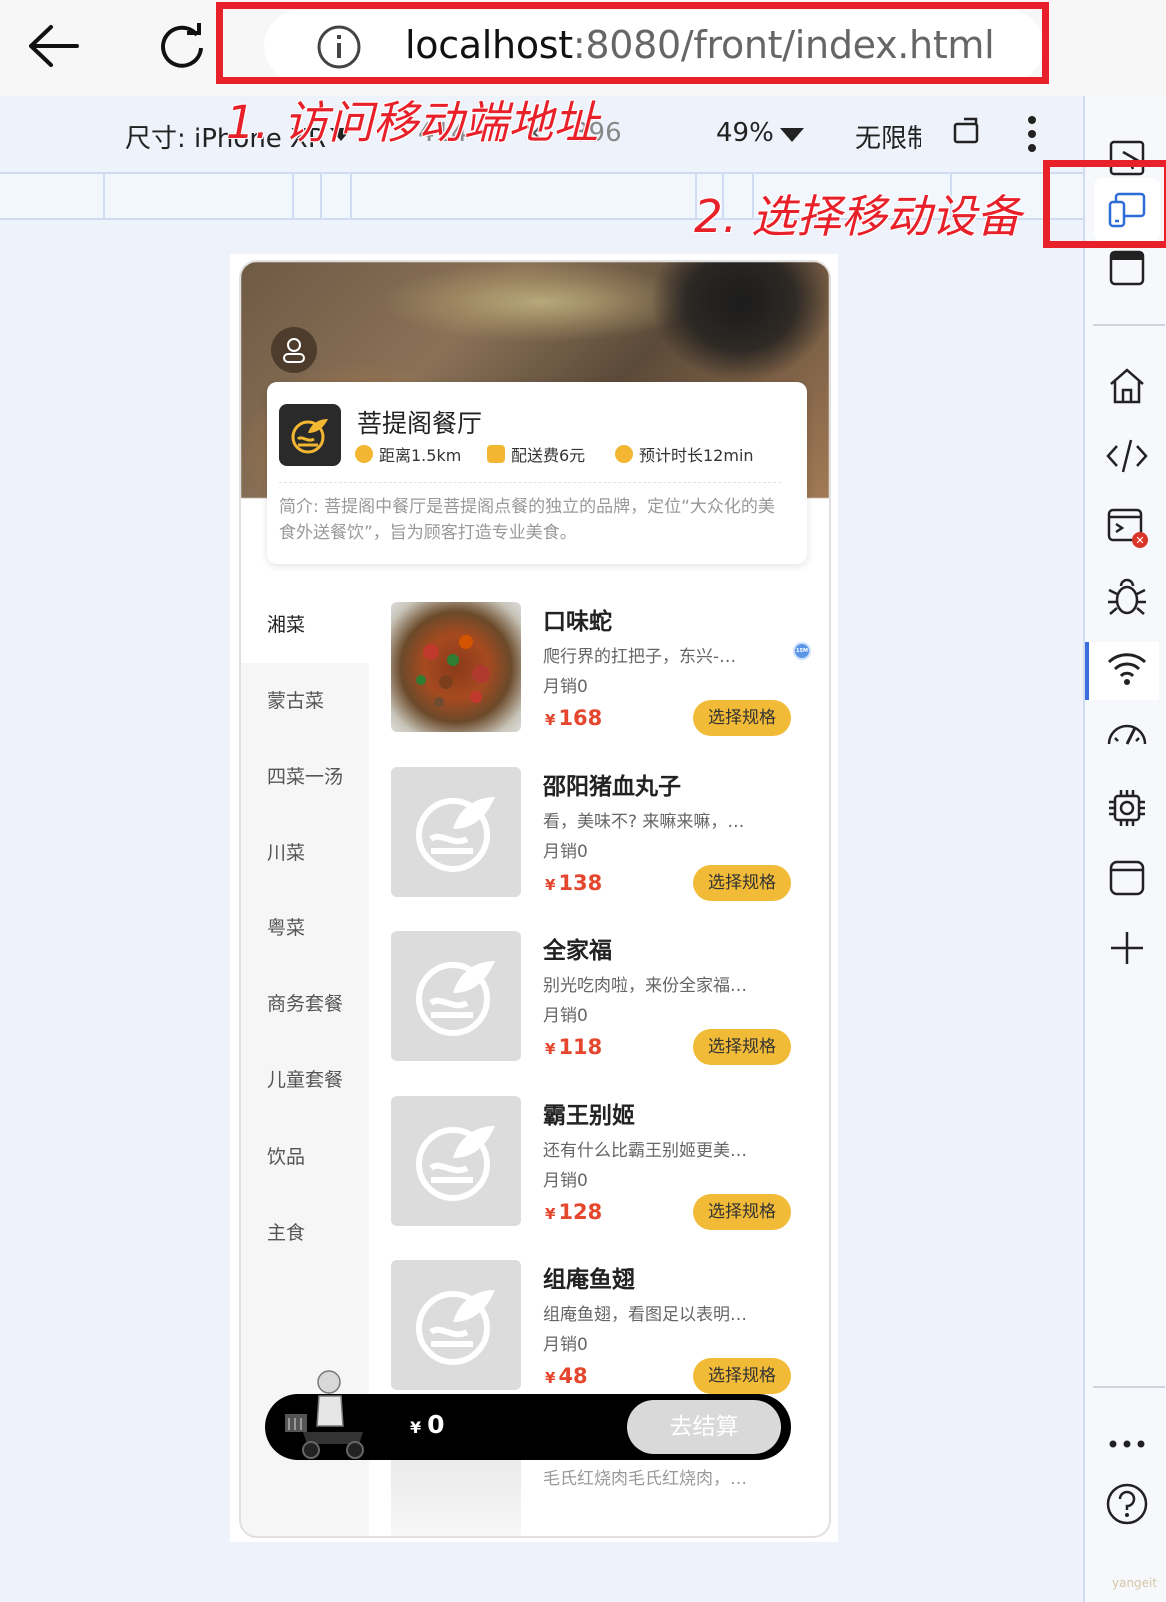 This screenshot has height=1602, width=1166. Describe the element at coordinates (305, 1004) in the screenshot. I see `category-item-business-set: 商务套餐` at that location.